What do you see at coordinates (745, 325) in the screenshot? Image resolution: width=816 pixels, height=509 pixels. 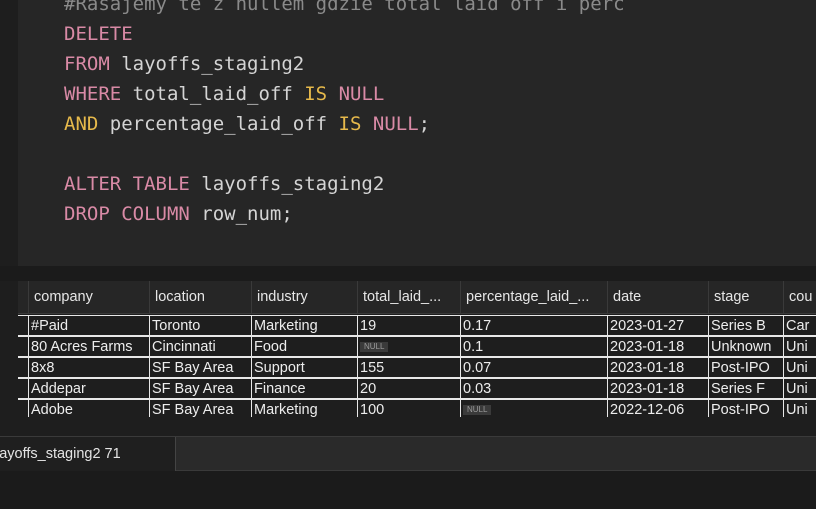 I see `table-cell: Series B` at bounding box center [745, 325].